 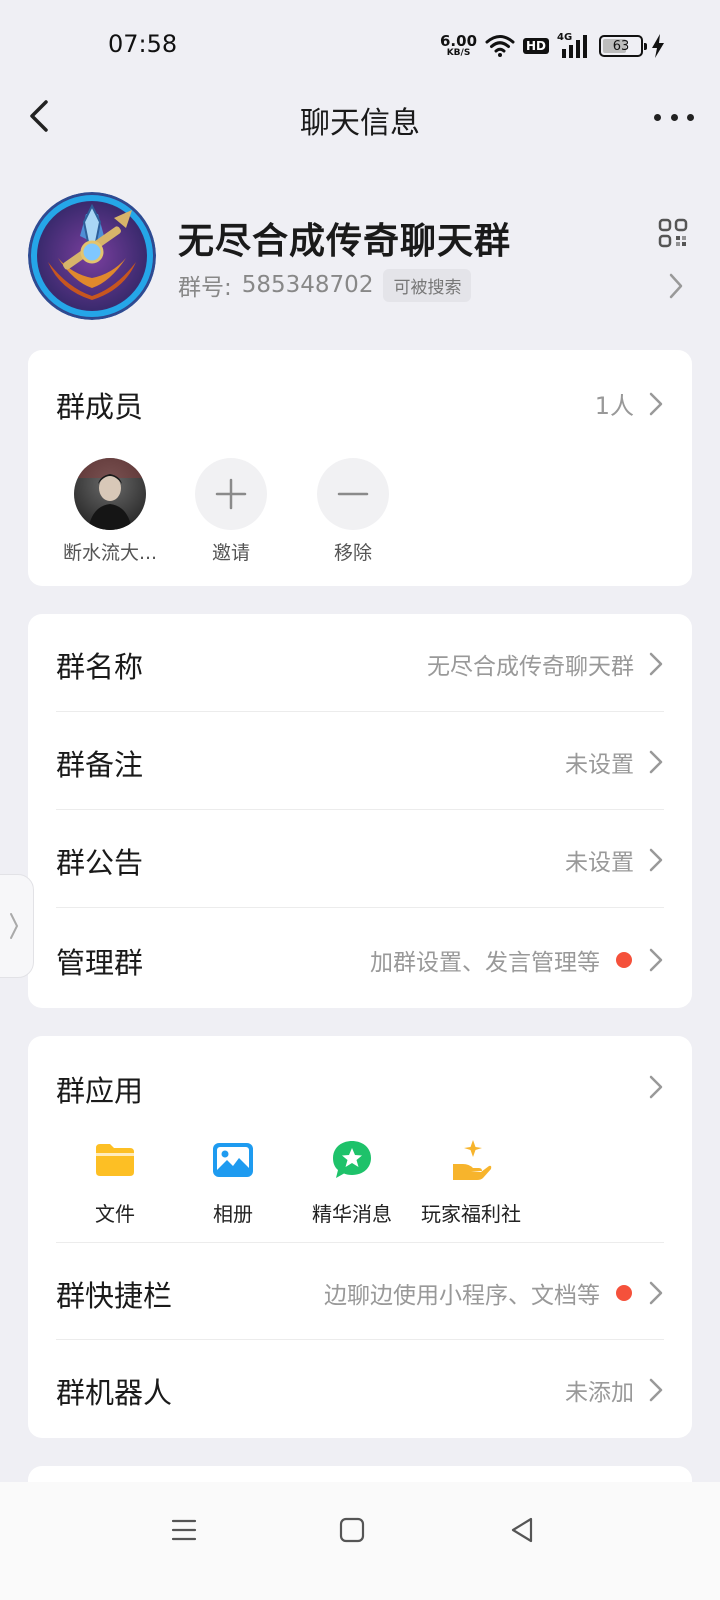 I want to click on group-id-row: 群号: 585348702 可被搜索, so click(x=325, y=285).